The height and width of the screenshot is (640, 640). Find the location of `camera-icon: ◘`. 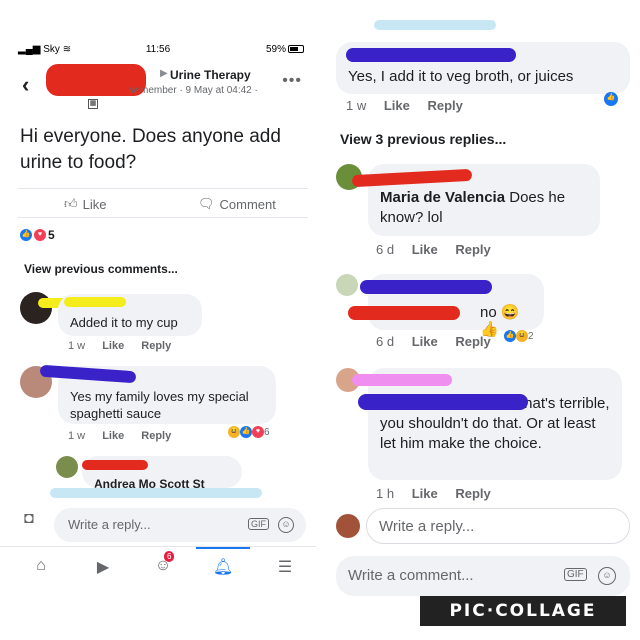

camera-icon: ◘ is located at coordinates (29, 519).